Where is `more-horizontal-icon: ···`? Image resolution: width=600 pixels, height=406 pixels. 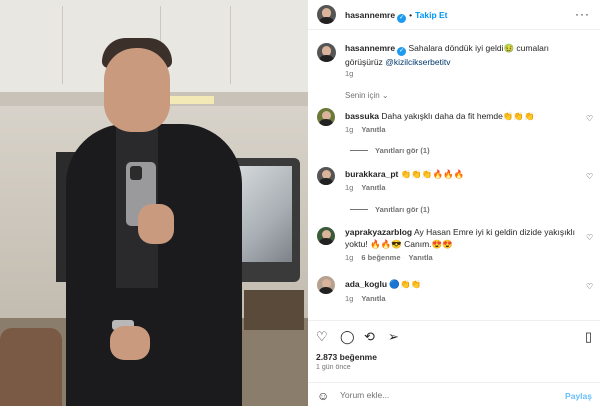 more-horizontal-icon: ··· is located at coordinates (582, 14).